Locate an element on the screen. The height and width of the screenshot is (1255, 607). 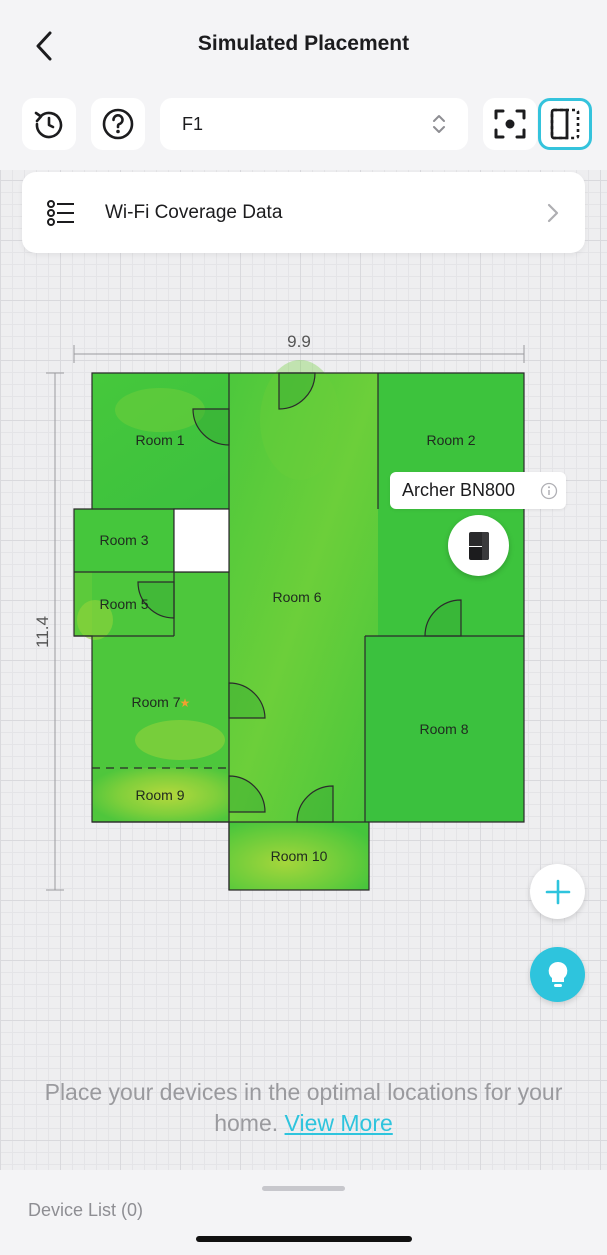
center-focus-button is located at coordinates (510, 124).